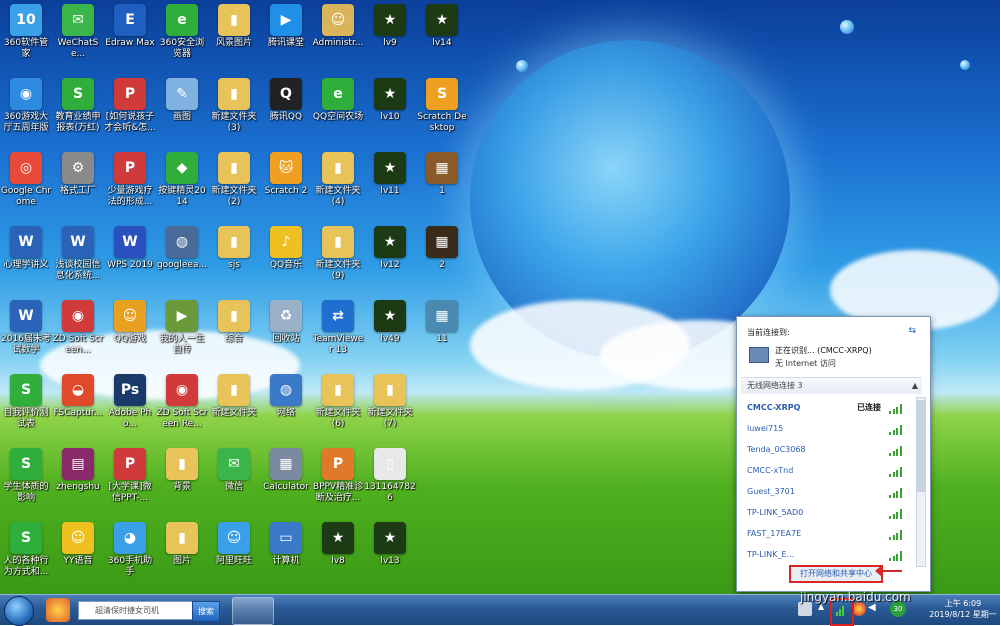 This screenshot has width=1000, height=626. What do you see at coordinates (442, 248) in the screenshot?
I see `desktop-icon: ▦ 2` at bounding box center [442, 248].